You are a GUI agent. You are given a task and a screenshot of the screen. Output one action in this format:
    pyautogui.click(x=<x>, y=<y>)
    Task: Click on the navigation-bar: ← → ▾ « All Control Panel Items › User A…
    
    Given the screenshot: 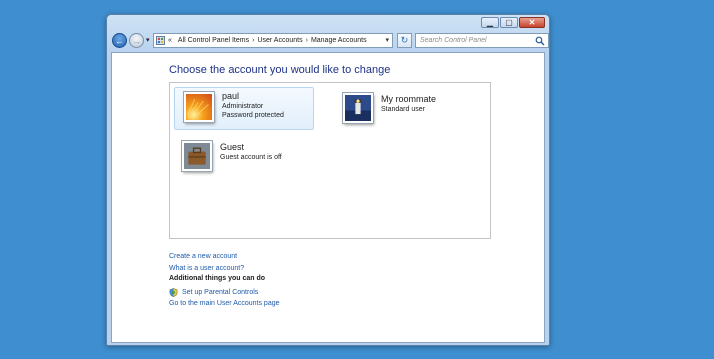 What is the action you would take?
    pyautogui.click(x=330, y=41)
    